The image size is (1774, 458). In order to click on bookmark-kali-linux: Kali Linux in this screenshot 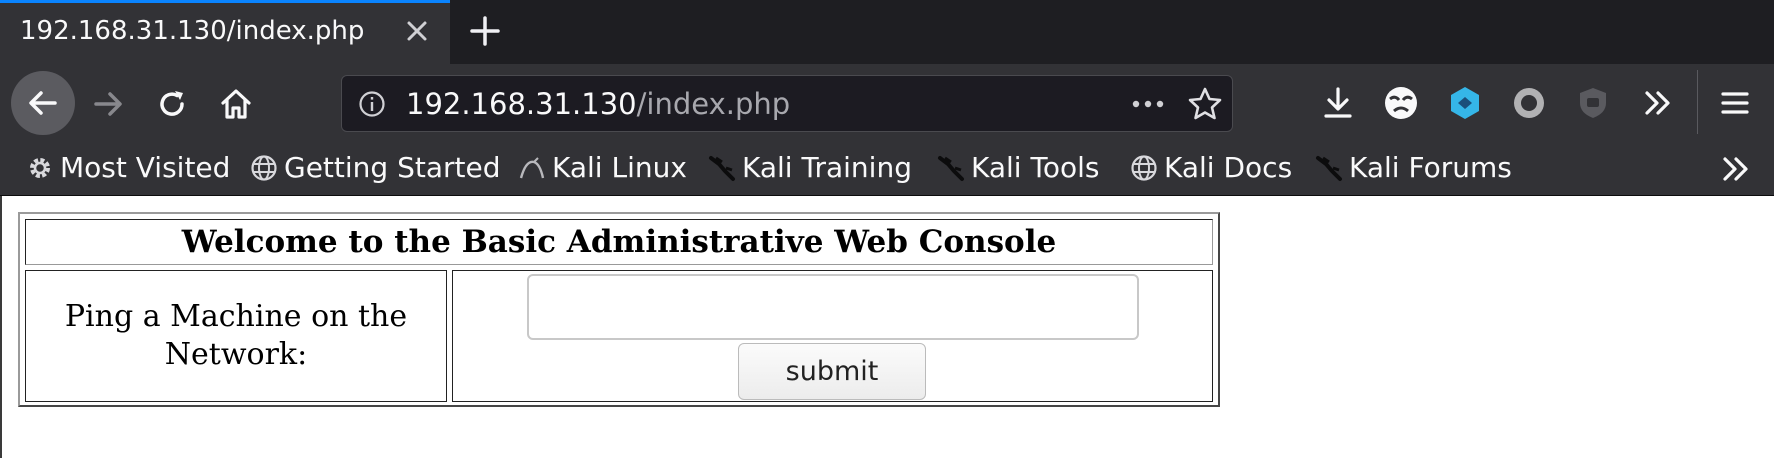, I will do `click(602, 168)`.